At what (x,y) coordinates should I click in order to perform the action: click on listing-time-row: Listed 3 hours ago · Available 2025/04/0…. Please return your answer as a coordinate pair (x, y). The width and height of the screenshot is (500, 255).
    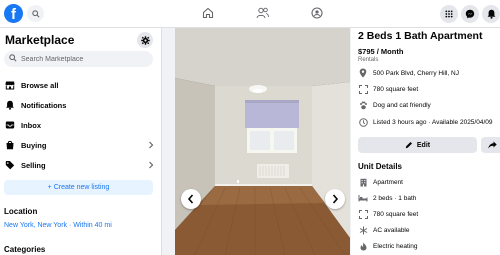
    Looking at the image, I should click on (429, 122).